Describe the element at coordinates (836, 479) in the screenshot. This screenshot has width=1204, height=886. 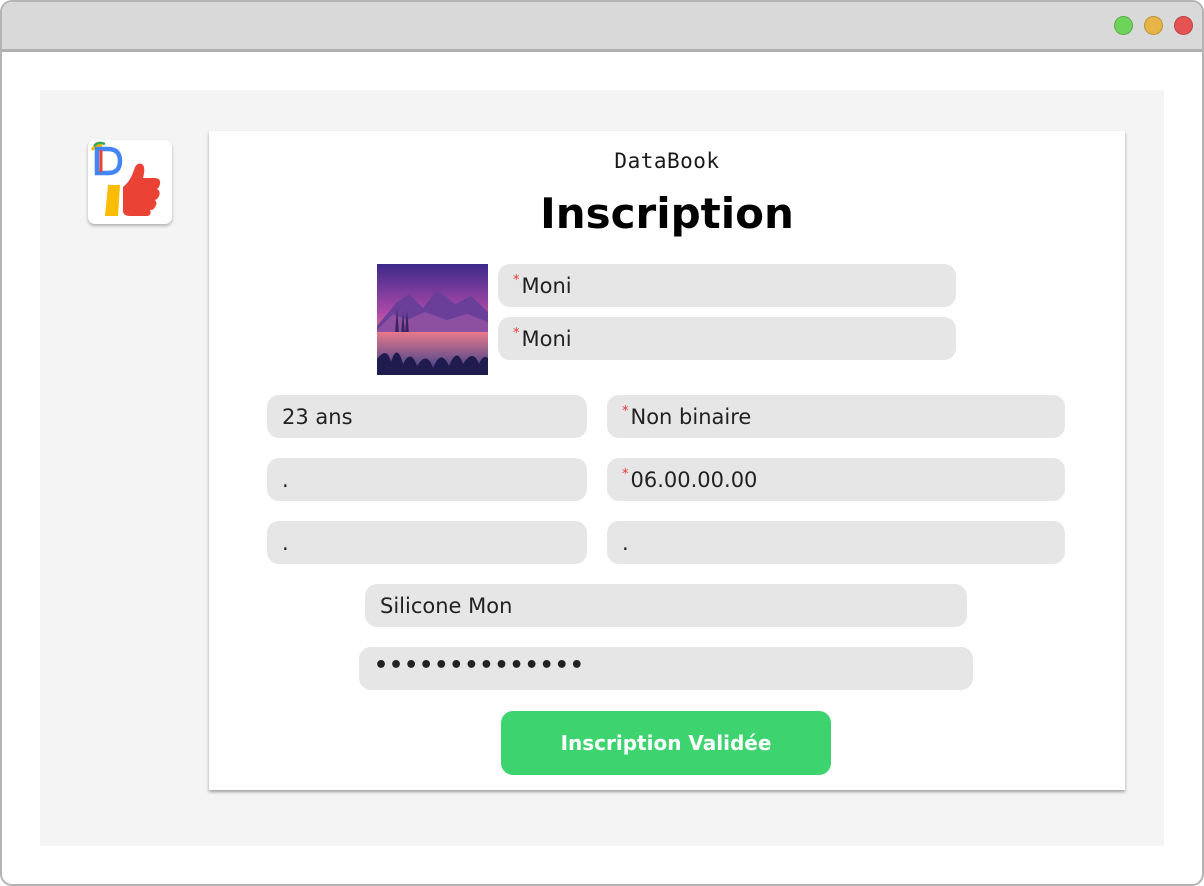
I see `phone-field: * 06.00.00.00` at that location.